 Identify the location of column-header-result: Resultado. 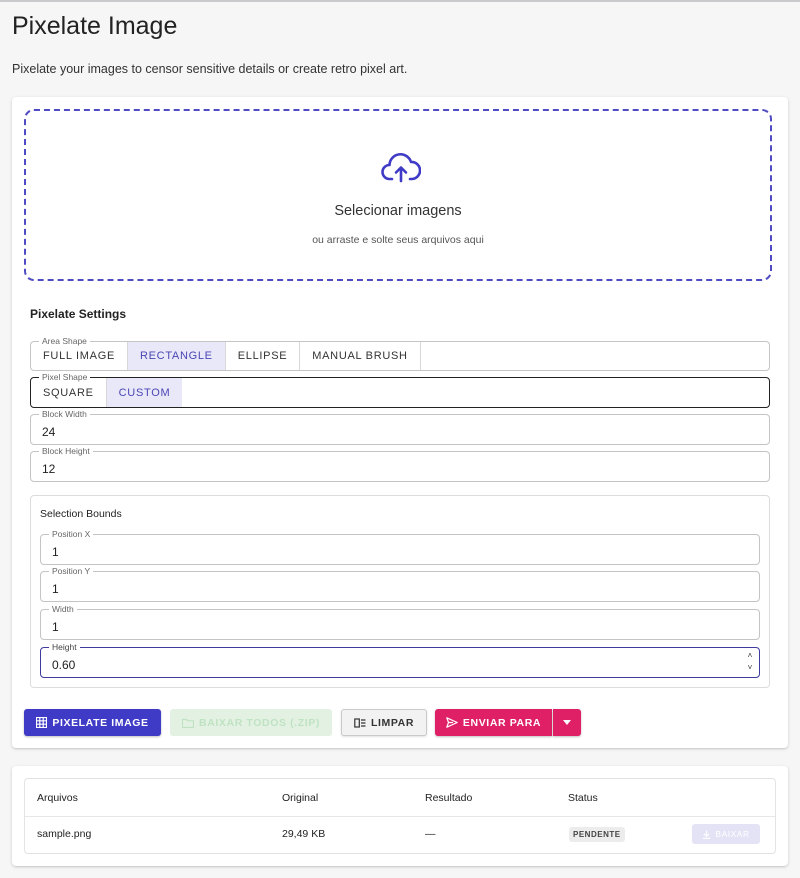
(449, 798).